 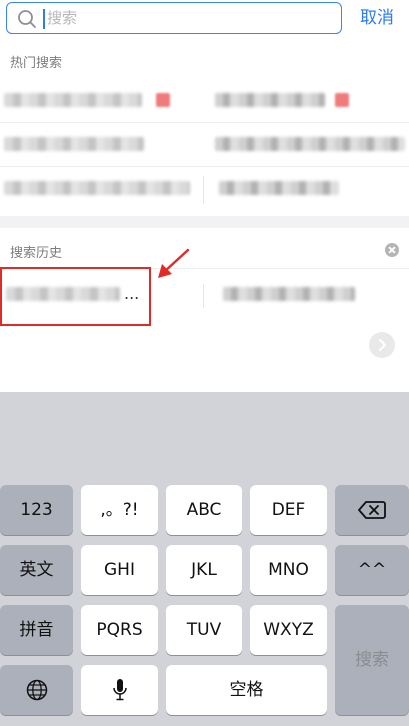 I want to click on search-header: 搜索 取消, so click(x=204, y=21).